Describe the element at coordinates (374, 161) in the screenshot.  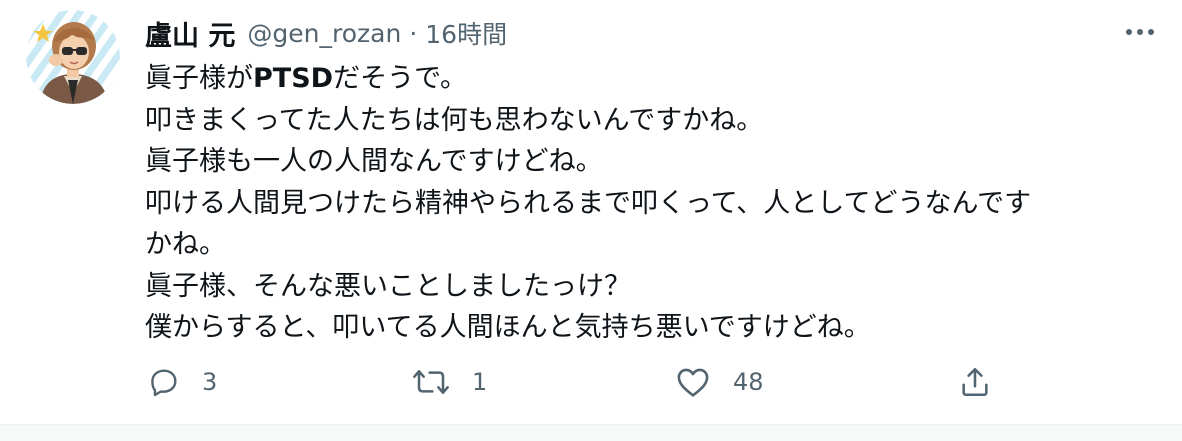
I see `tweet-line-3: 眞子様も一人の人間なんですけどね。` at that location.